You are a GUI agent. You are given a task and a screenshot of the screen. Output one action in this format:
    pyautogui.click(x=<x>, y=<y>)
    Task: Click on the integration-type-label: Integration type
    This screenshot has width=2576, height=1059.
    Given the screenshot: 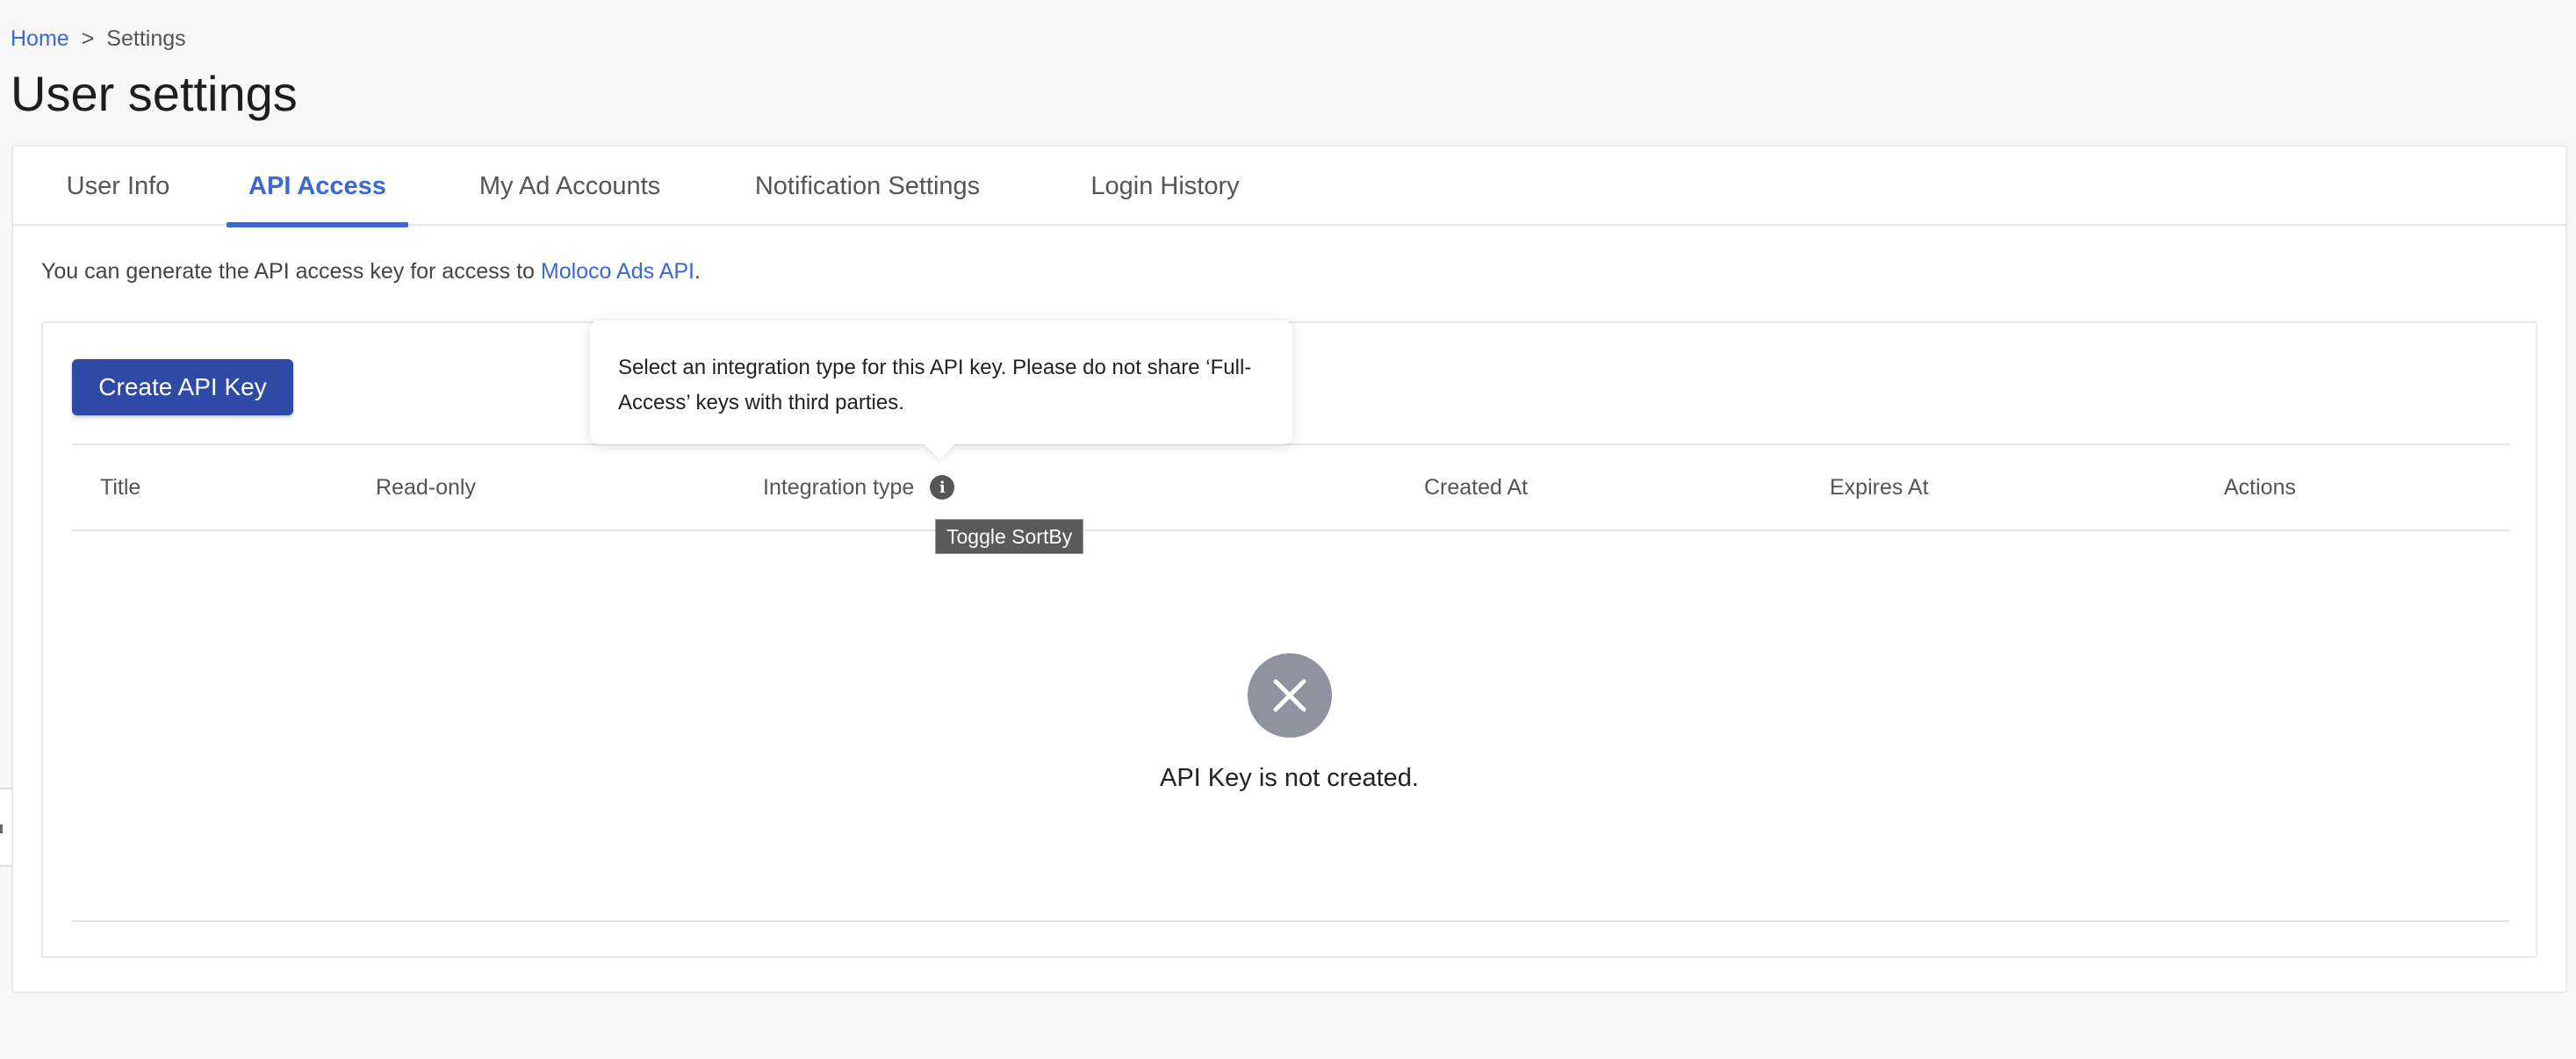 What is the action you would take?
    pyautogui.click(x=839, y=487)
    